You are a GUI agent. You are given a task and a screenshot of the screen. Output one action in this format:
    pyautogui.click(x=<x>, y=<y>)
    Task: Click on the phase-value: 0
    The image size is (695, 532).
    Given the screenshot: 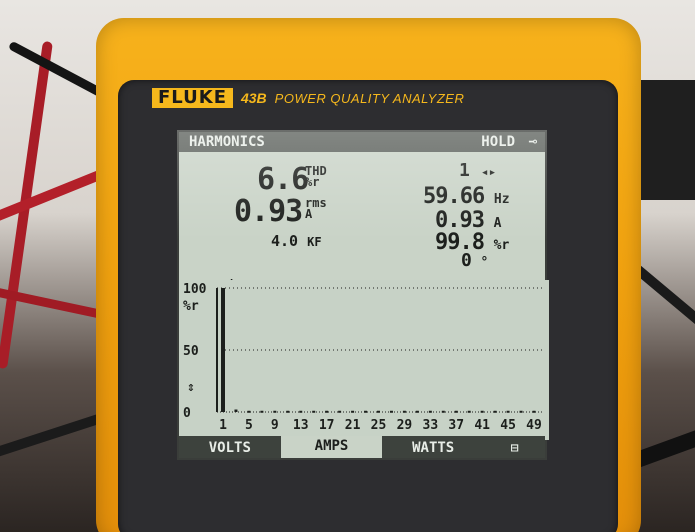 What is the action you would take?
    pyautogui.click(x=466, y=260)
    